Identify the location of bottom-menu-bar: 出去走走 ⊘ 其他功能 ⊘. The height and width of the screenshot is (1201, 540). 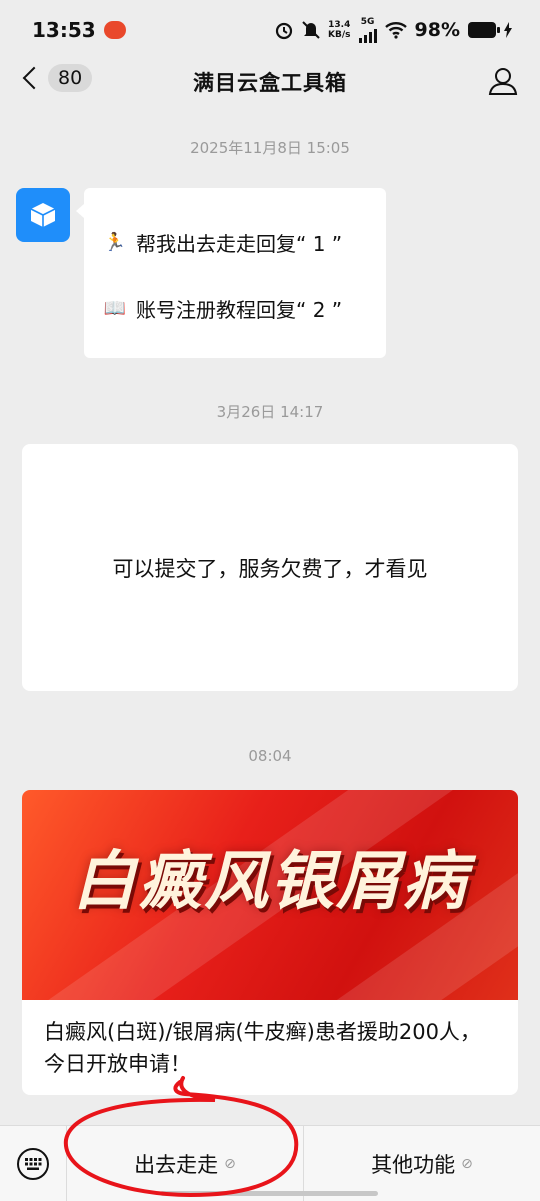
(270, 1163).